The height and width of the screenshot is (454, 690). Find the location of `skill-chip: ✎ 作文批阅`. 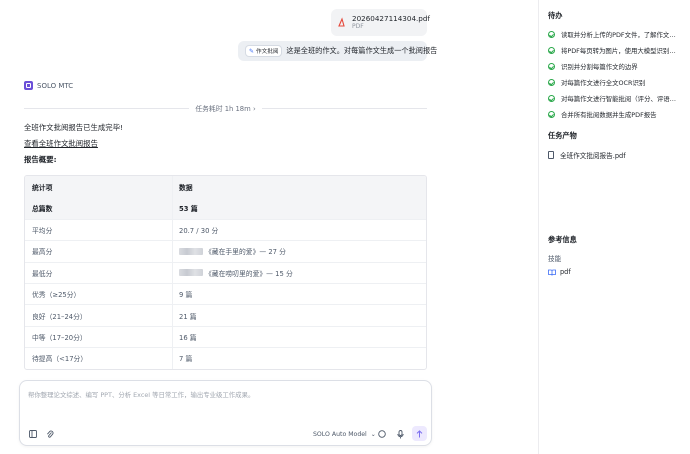

skill-chip: ✎ 作文批阅 is located at coordinates (264, 51).